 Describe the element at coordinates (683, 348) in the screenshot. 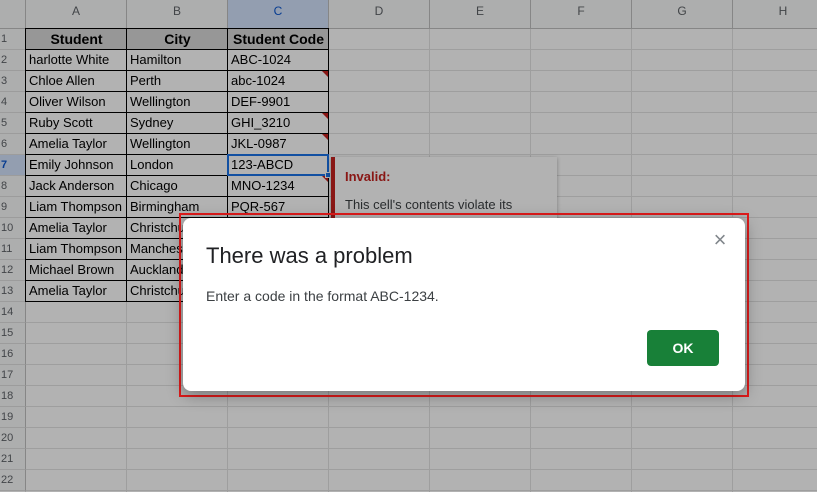

I see `ok-button: OK` at that location.